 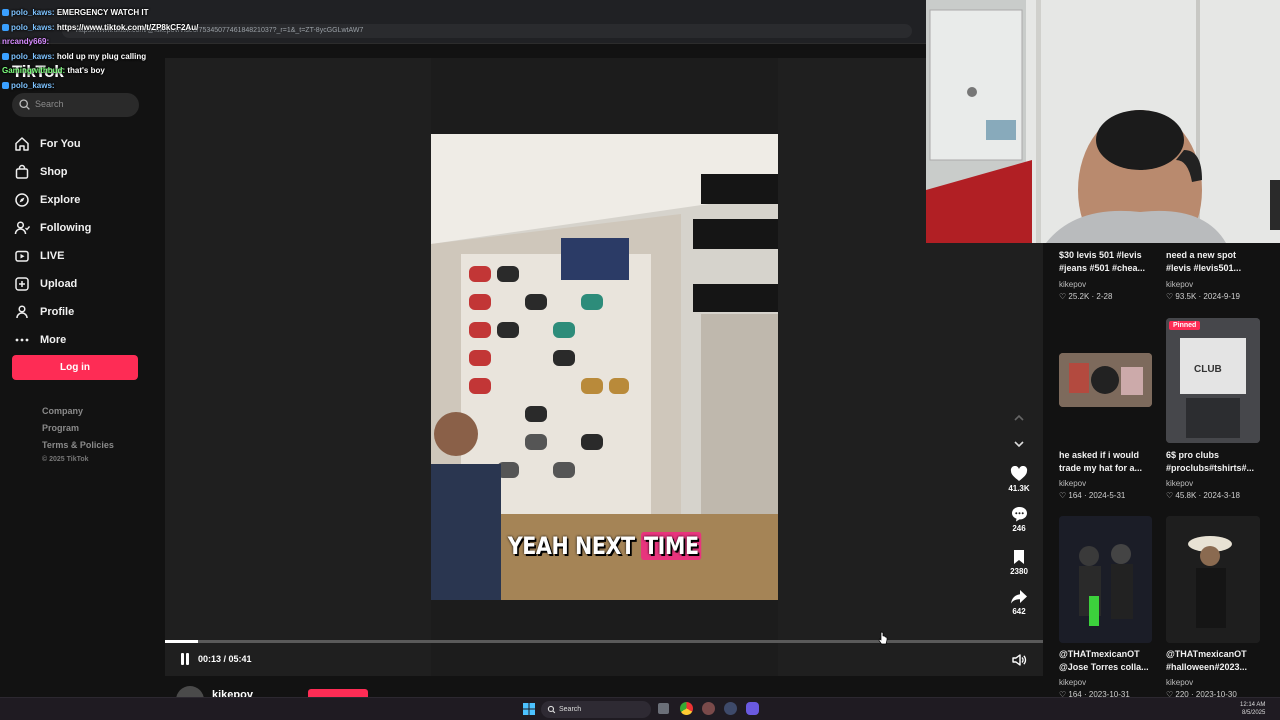 I want to click on comment-count: 246, so click(x=1019, y=528).